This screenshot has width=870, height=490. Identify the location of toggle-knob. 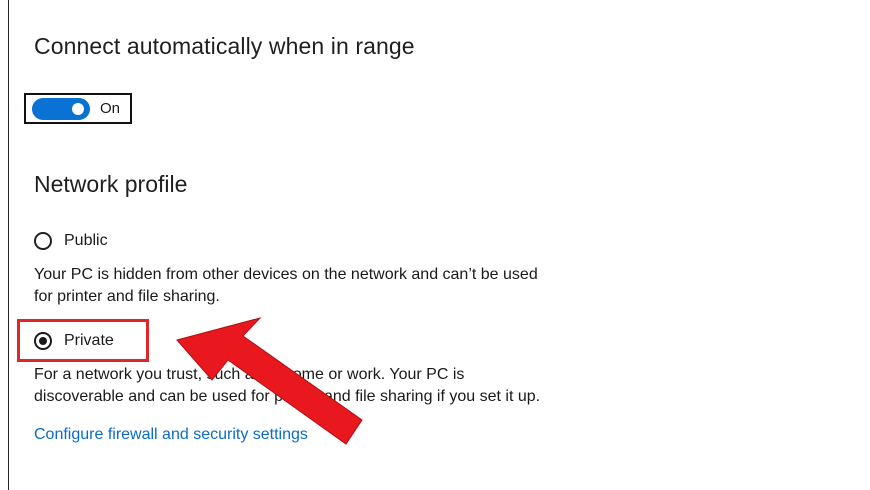
(78, 108).